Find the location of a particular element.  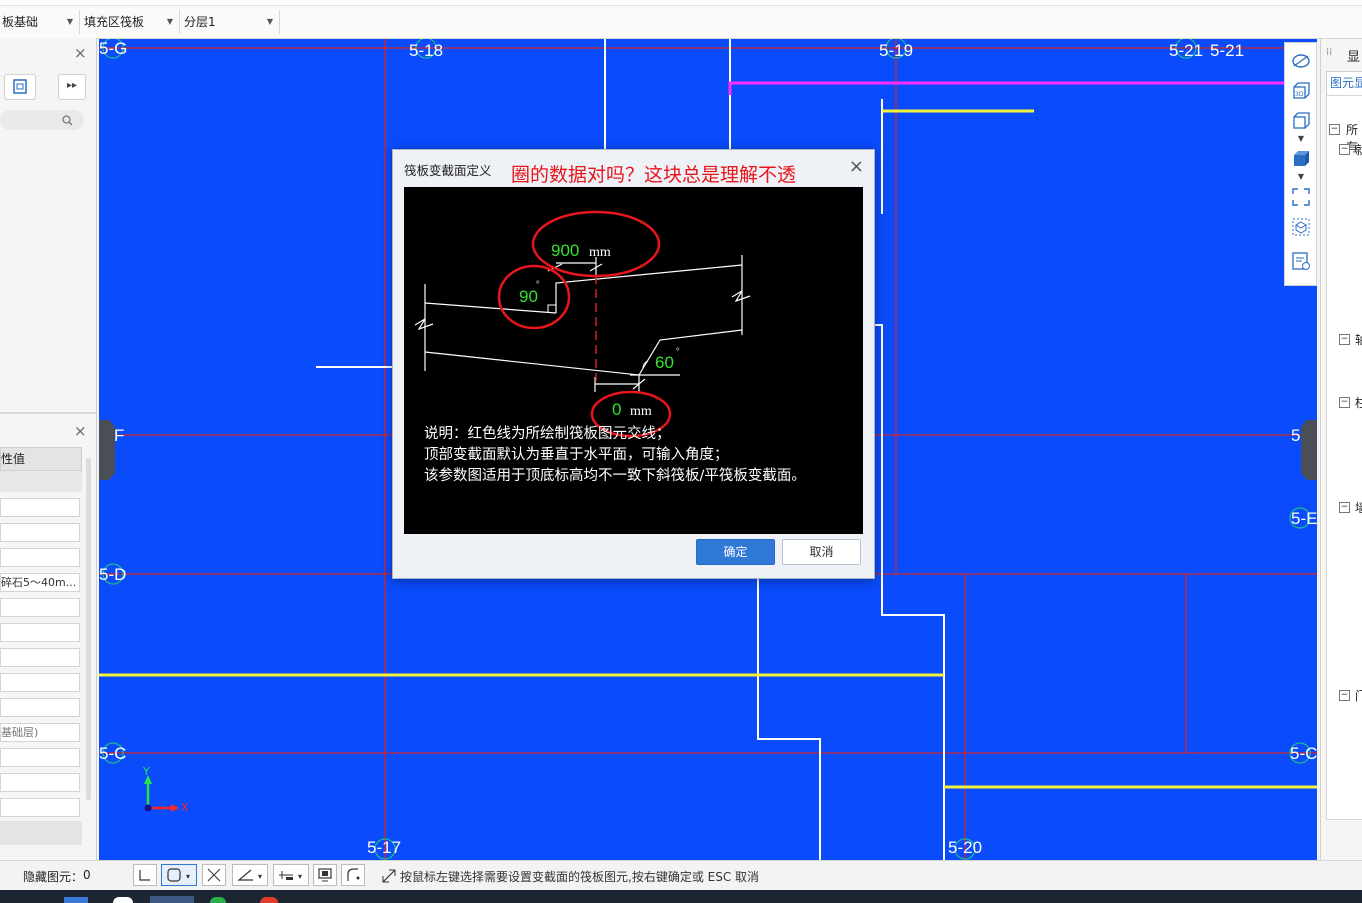

component-combo: 填充区筏板 ▼ is located at coordinates (131, 22).